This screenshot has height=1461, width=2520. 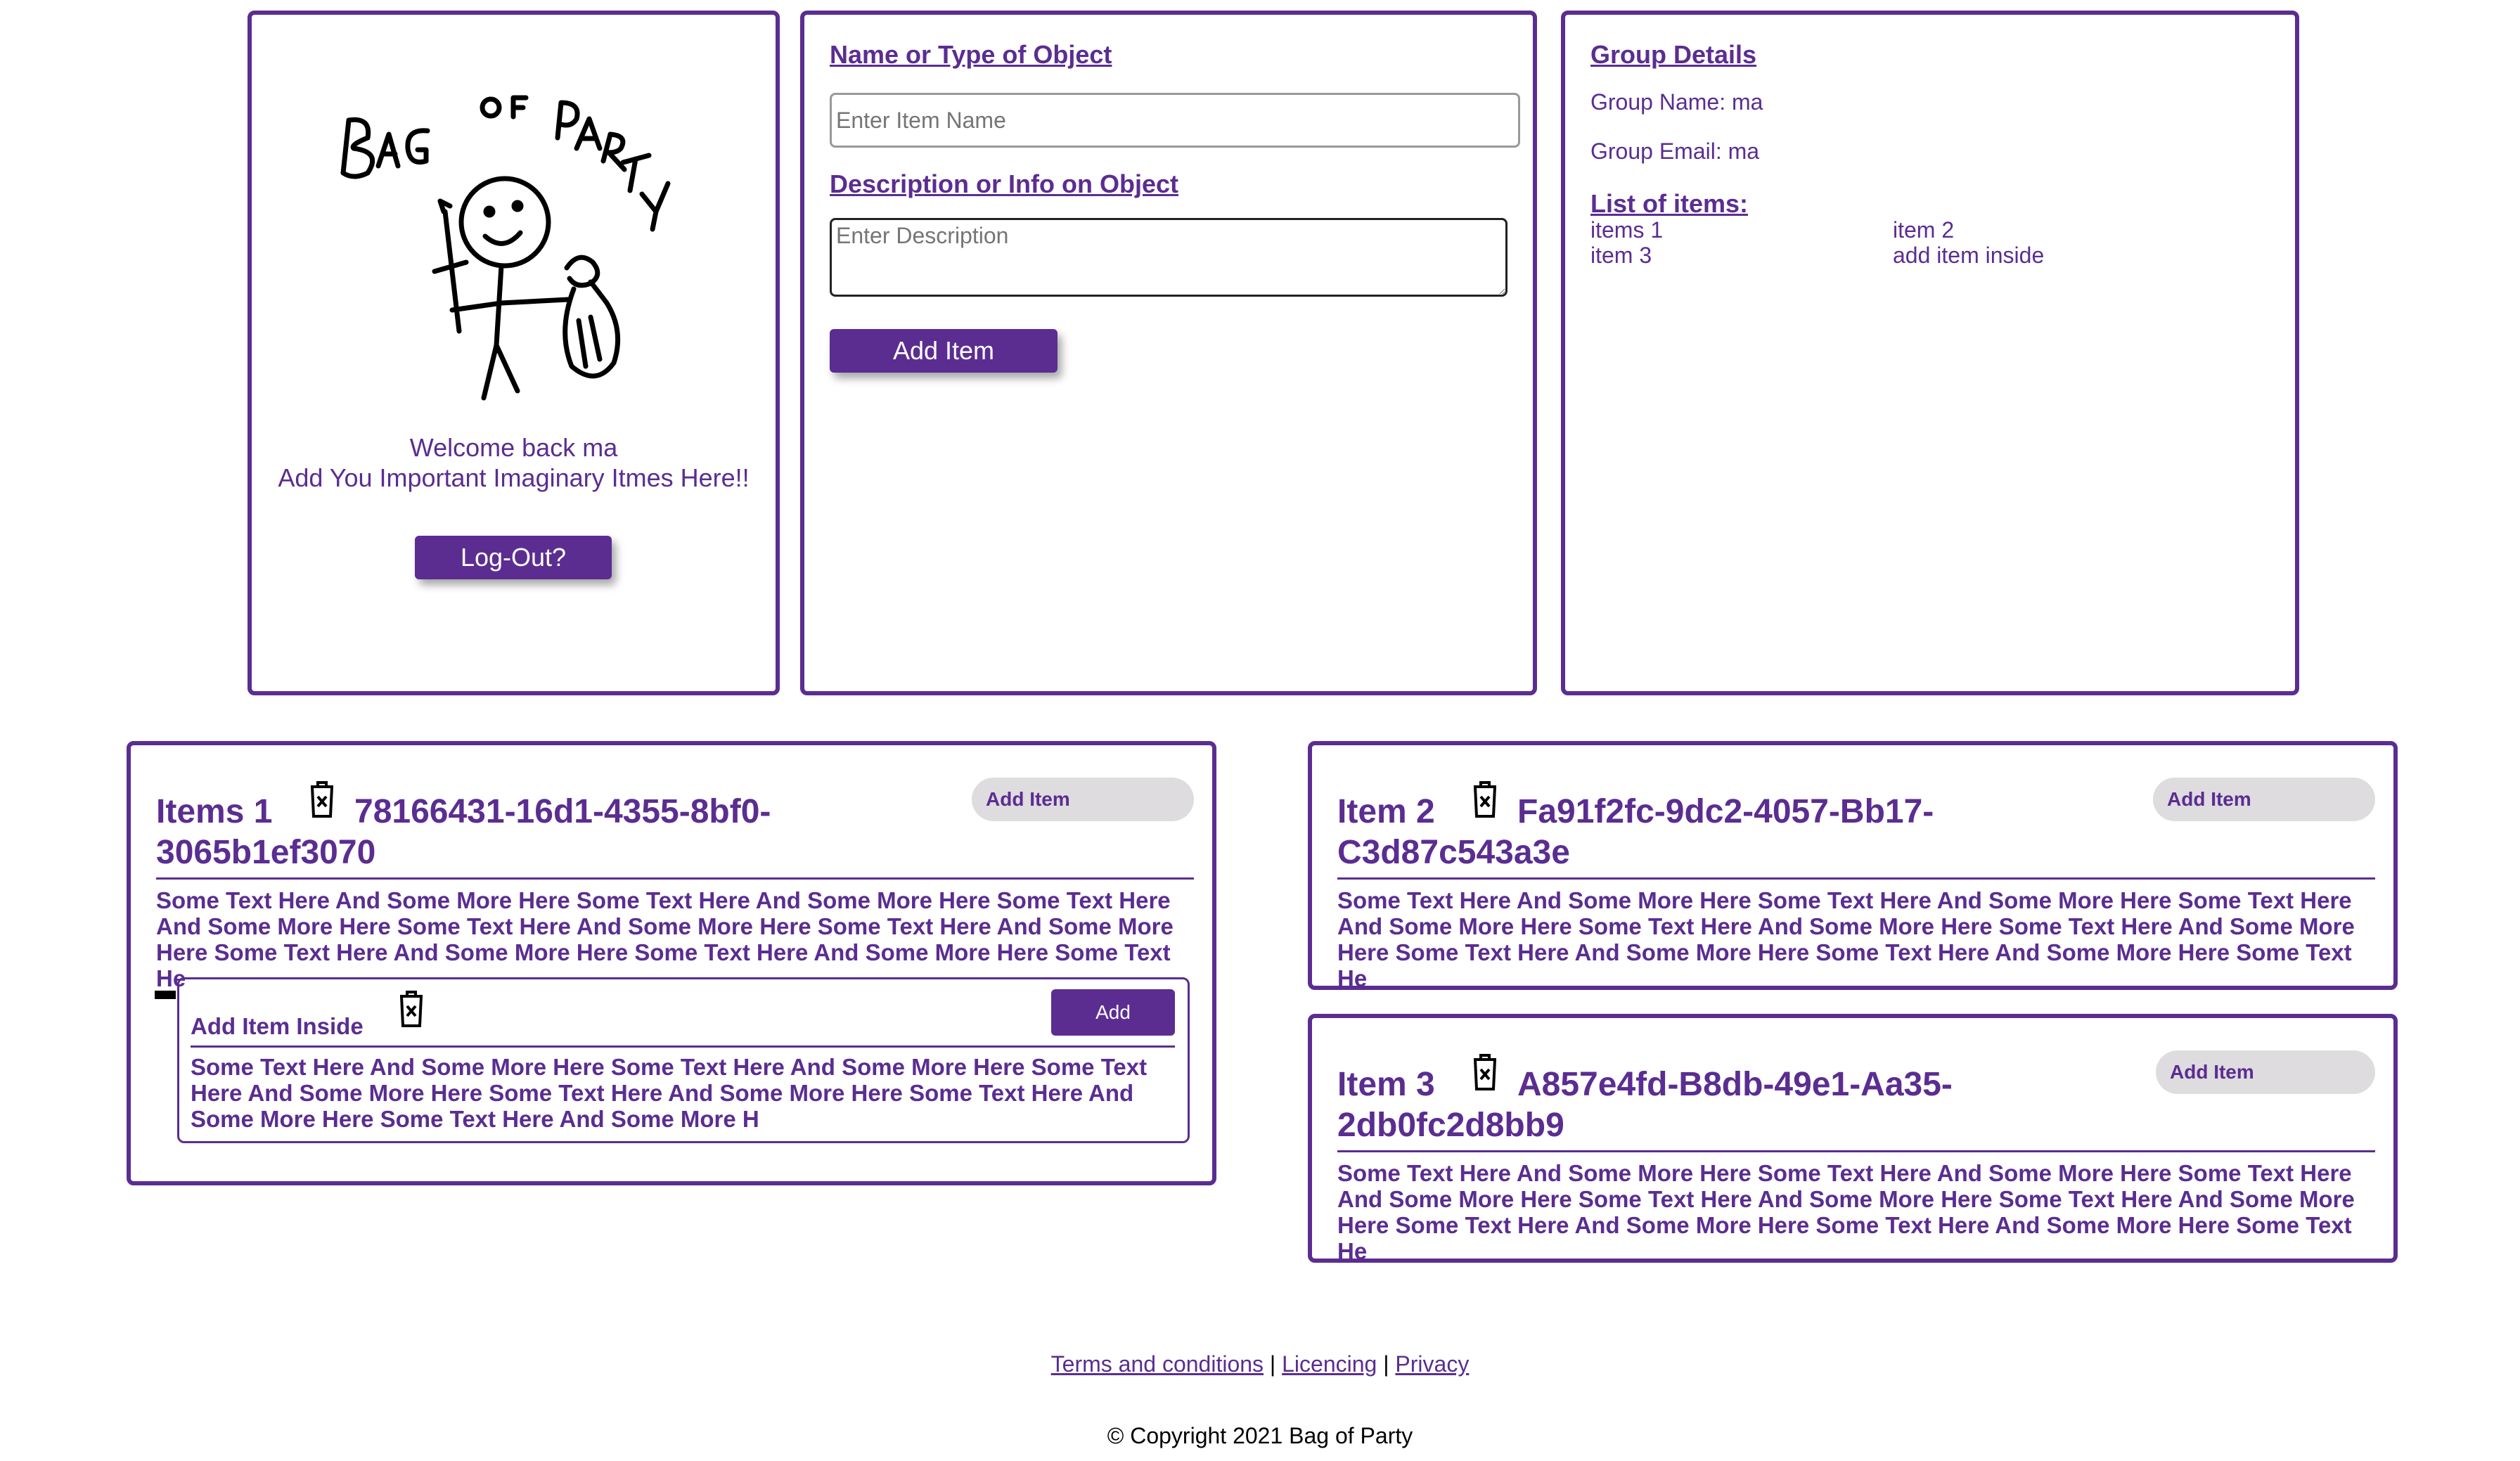 I want to click on item-card-title: Items 1, so click(x=214, y=812).